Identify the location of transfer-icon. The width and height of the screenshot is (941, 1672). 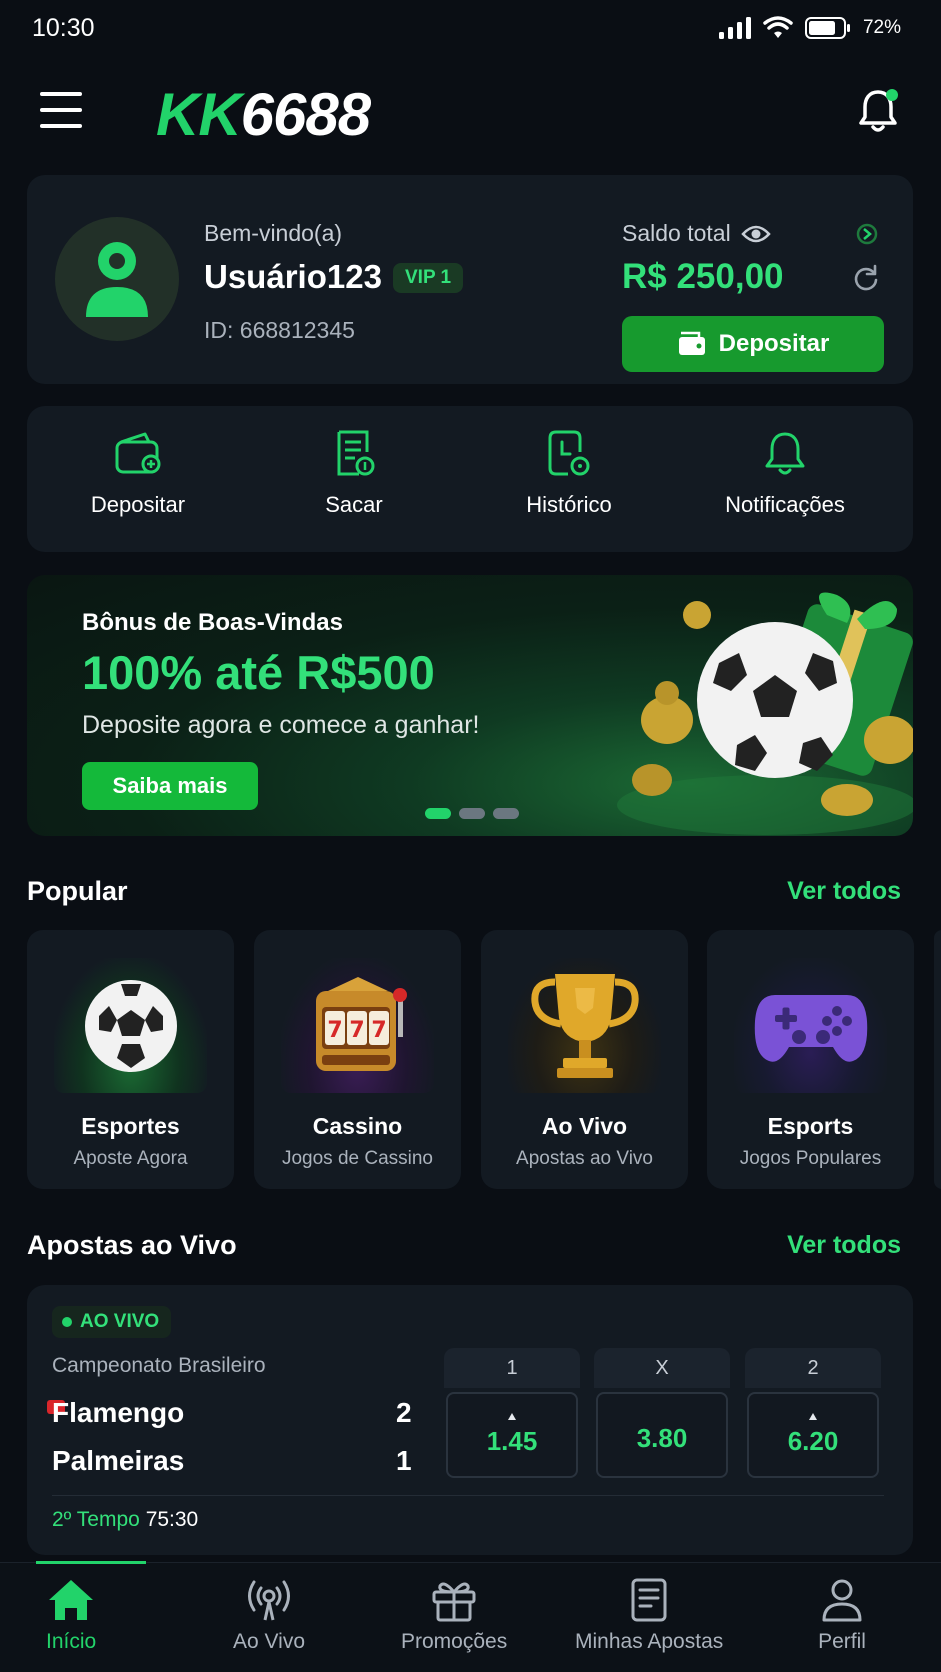
(867, 234).